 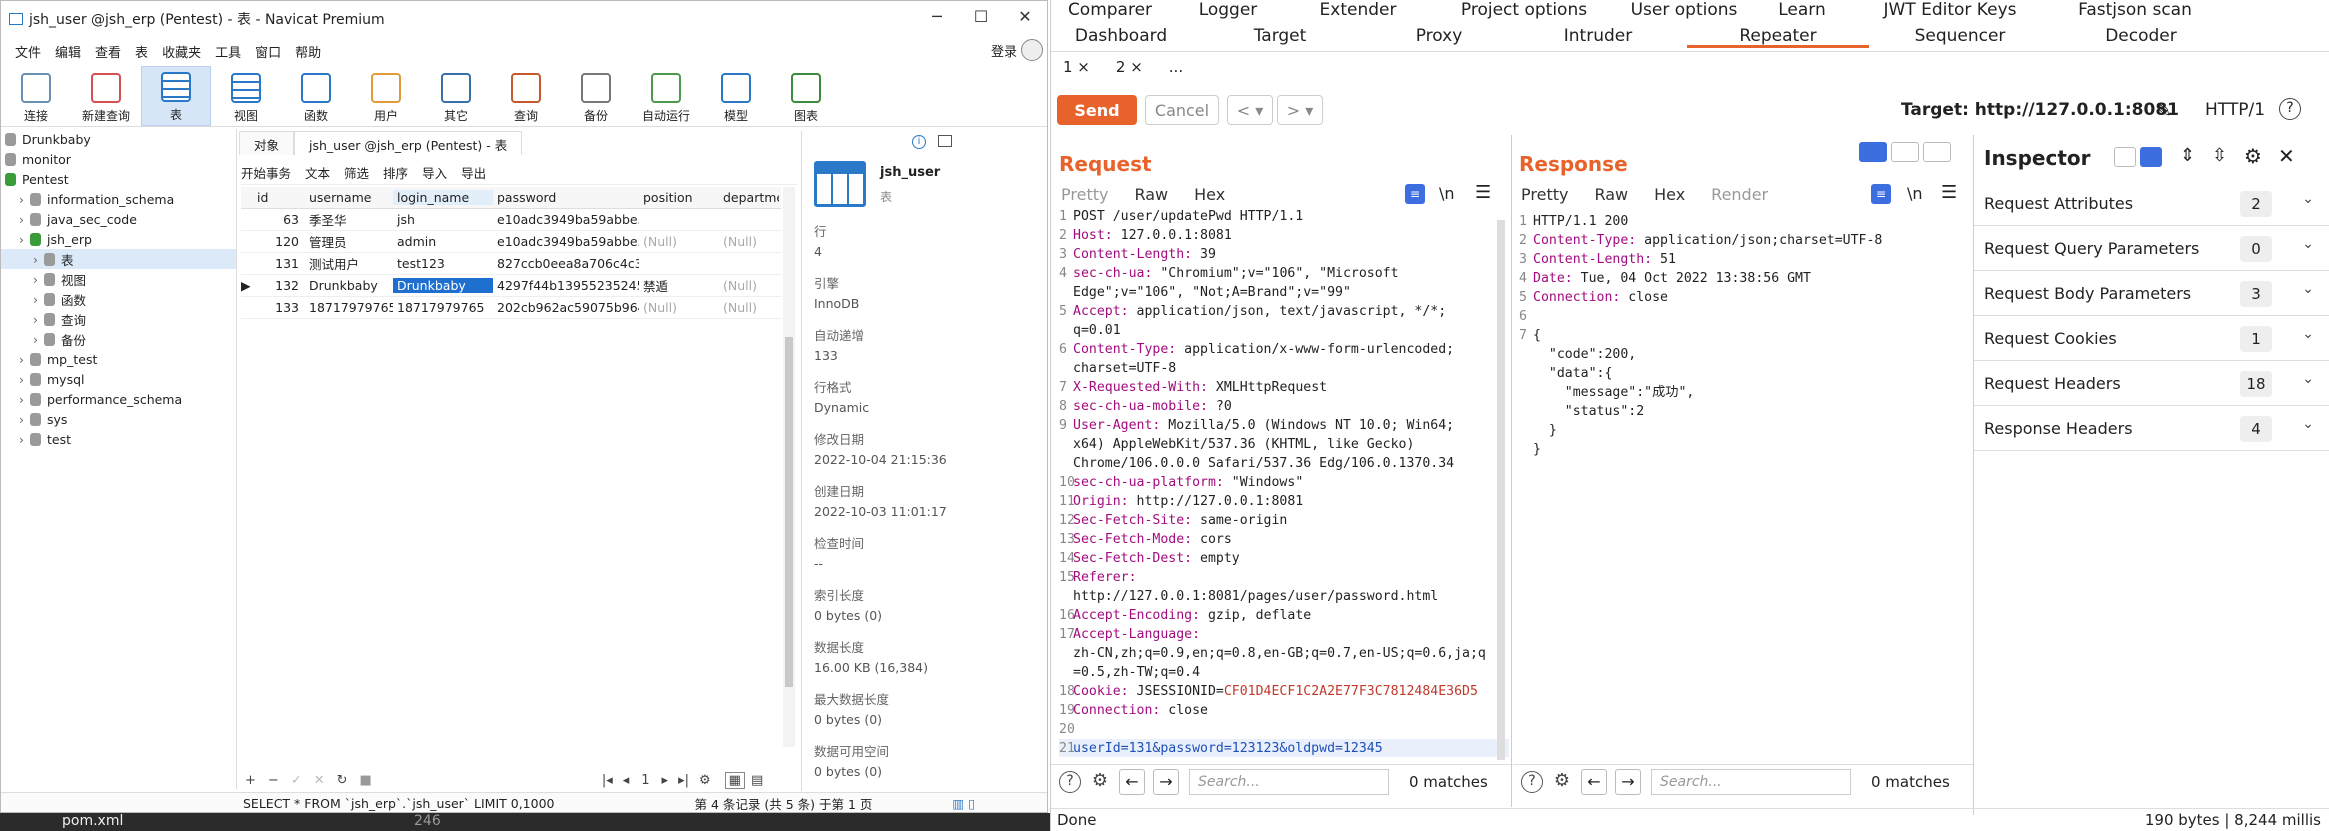 What do you see at coordinates (342, 780) in the screenshot?
I see `refresh-icon: ↻` at bounding box center [342, 780].